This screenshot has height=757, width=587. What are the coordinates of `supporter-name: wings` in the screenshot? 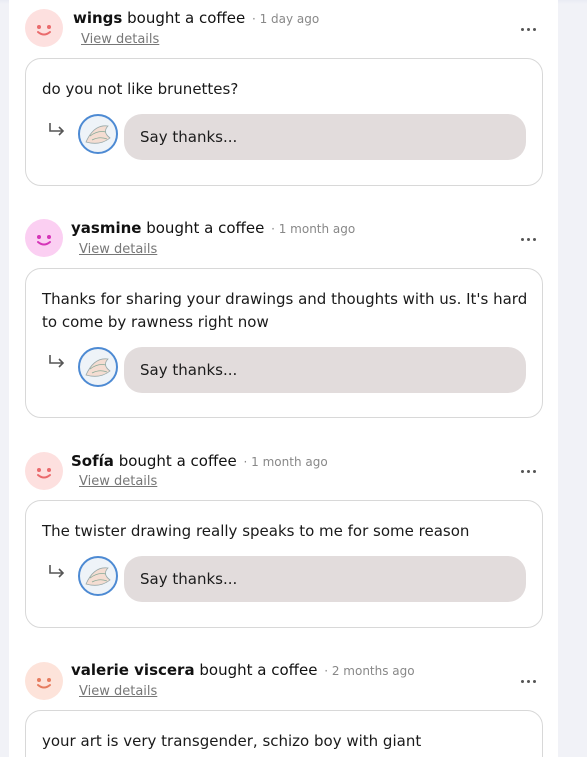 It's located at (97, 18).